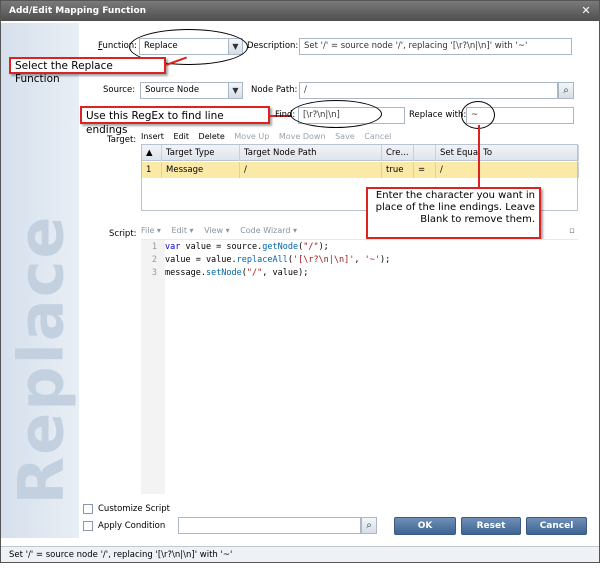 This screenshot has width=600, height=570. Describe the element at coordinates (359, 232) in the screenshot. I see `script-toolbar: File ▾ Edit ▾ View ▾ Code Wizard ▾` at that location.